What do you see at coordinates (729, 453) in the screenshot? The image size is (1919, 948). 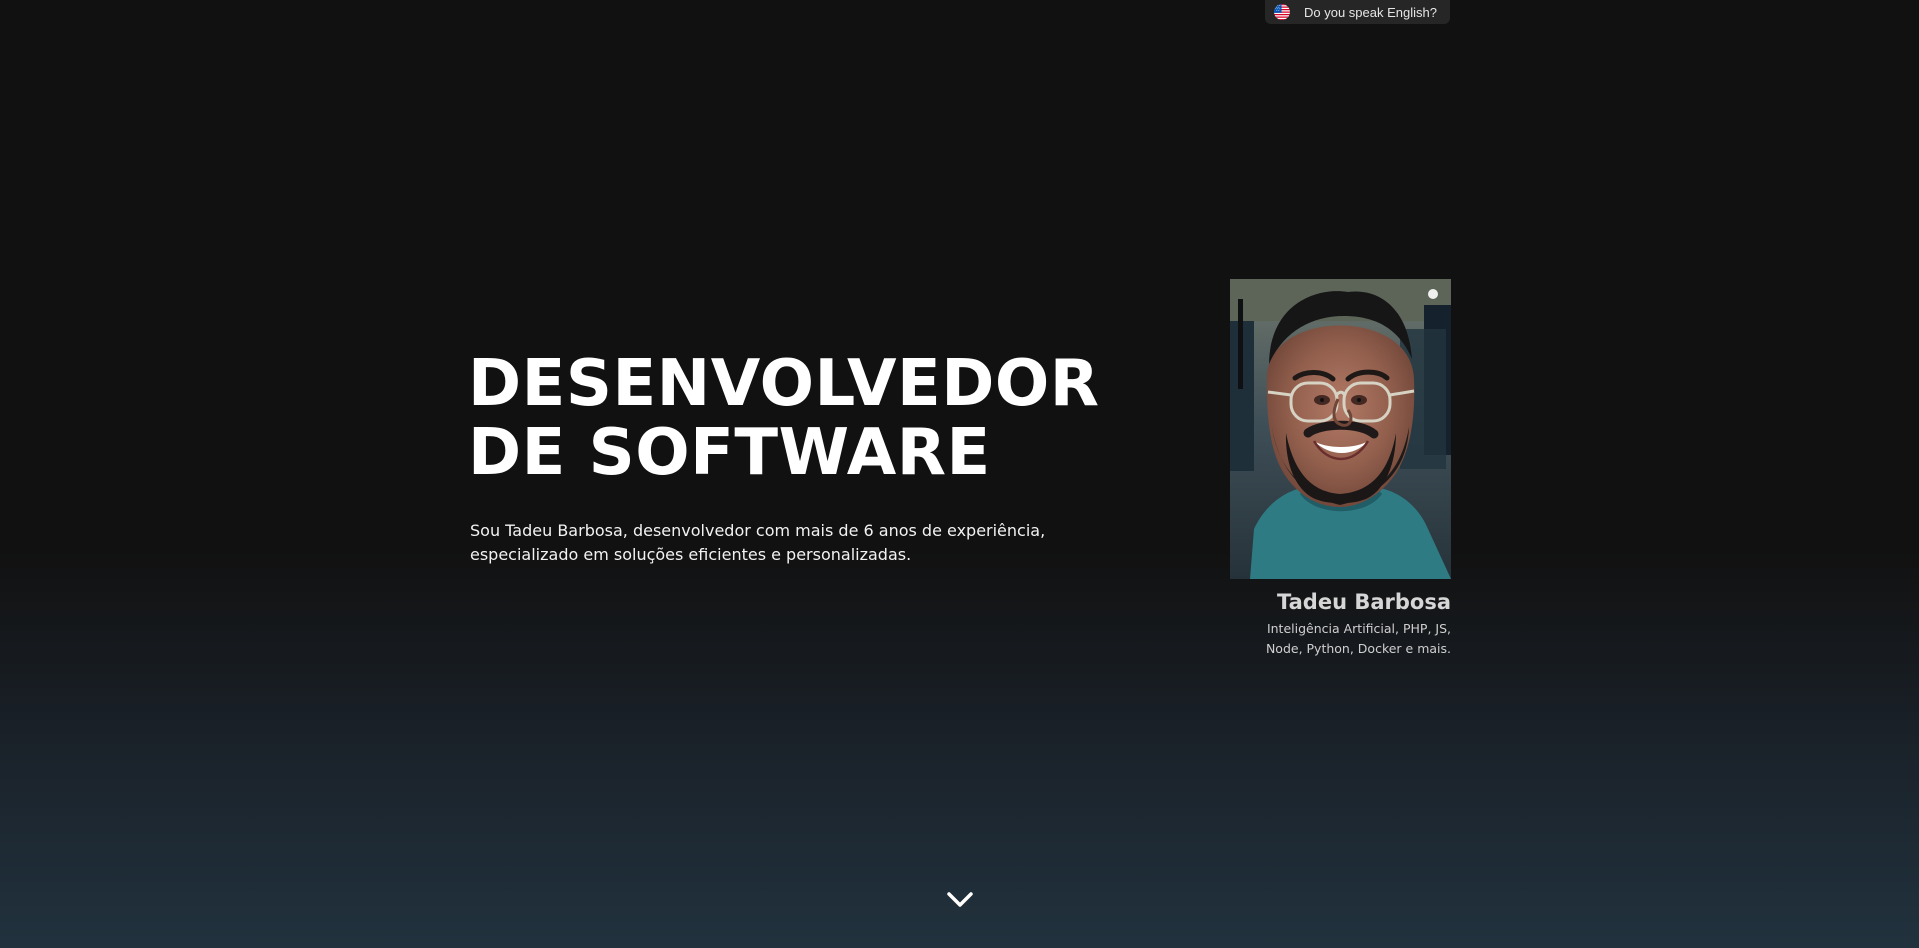 I see `hero-title-line-2: DE SOFTWARE` at bounding box center [729, 453].